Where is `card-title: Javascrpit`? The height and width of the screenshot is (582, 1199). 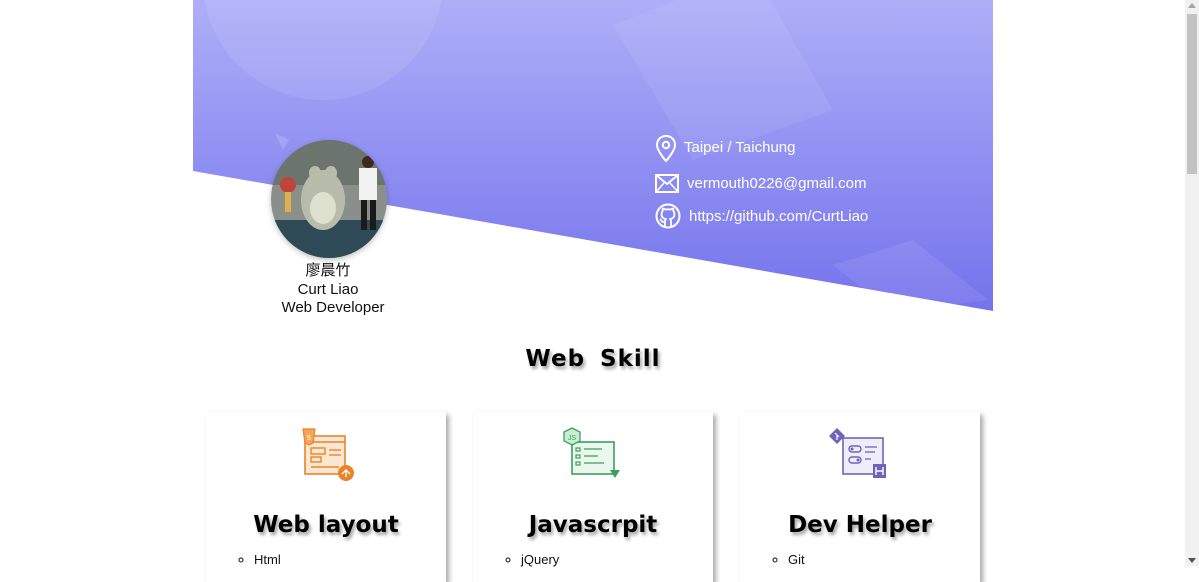
card-title: Javascrpit is located at coordinates (593, 525).